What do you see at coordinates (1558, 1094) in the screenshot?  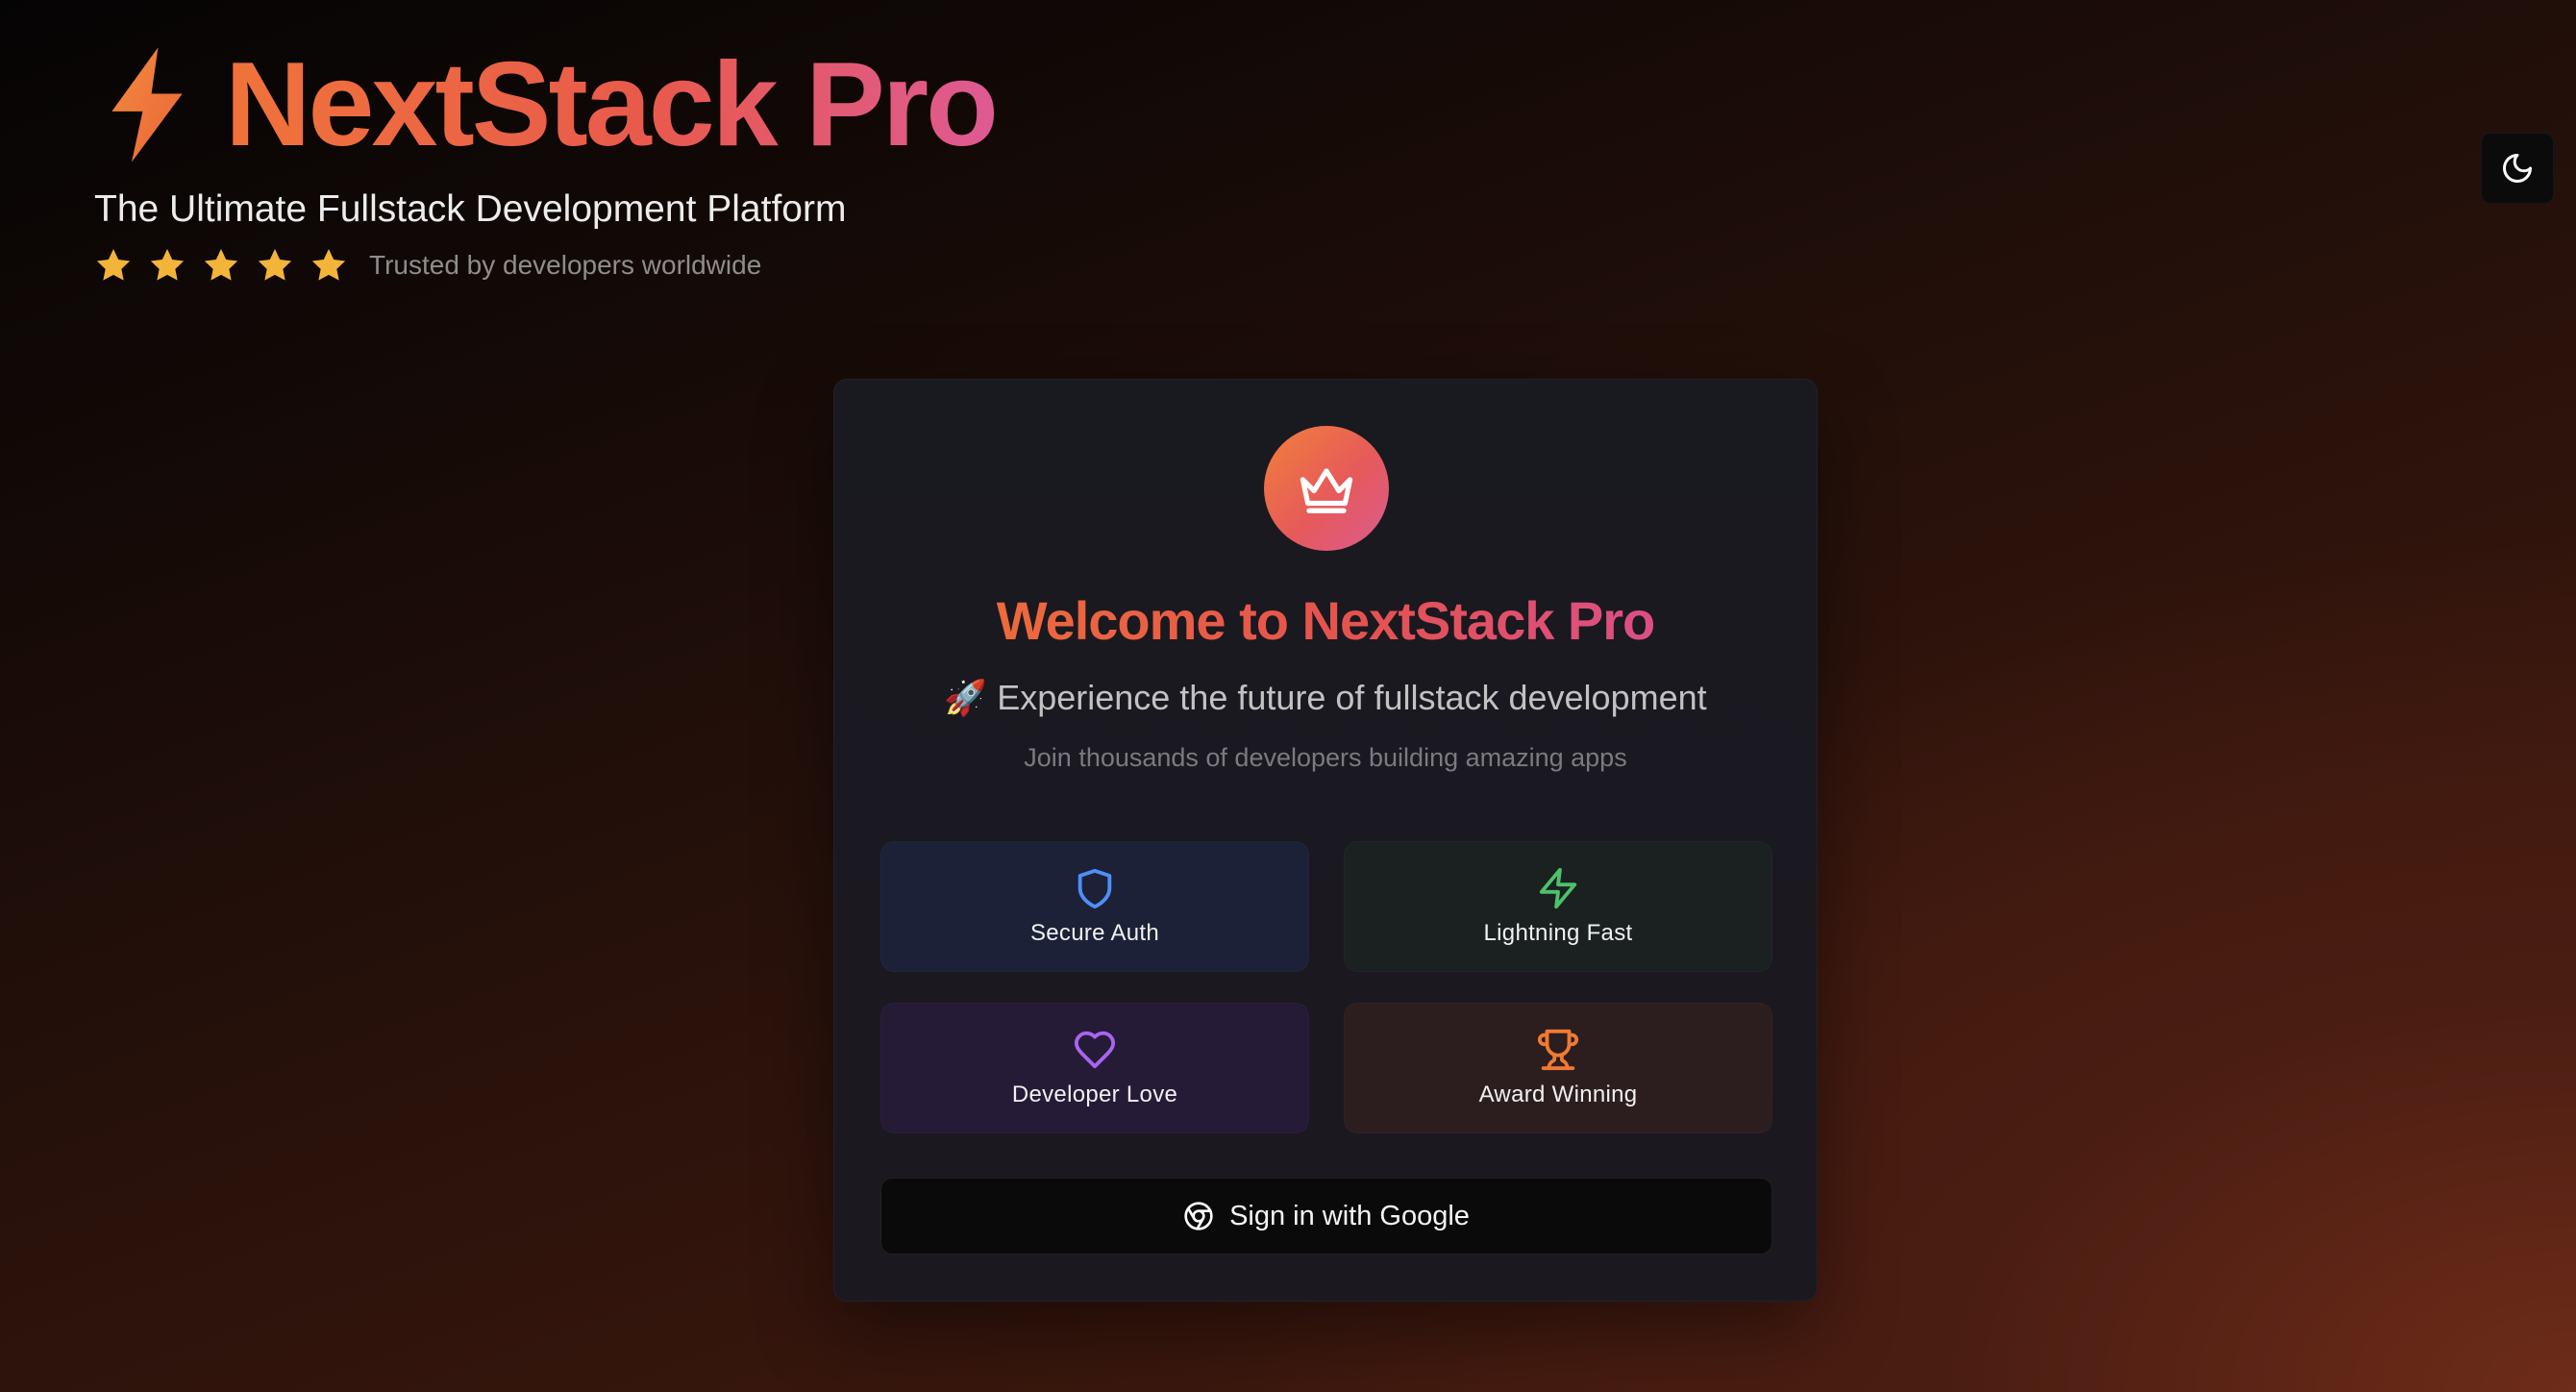 I see `feature-label: Award Winning` at bounding box center [1558, 1094].